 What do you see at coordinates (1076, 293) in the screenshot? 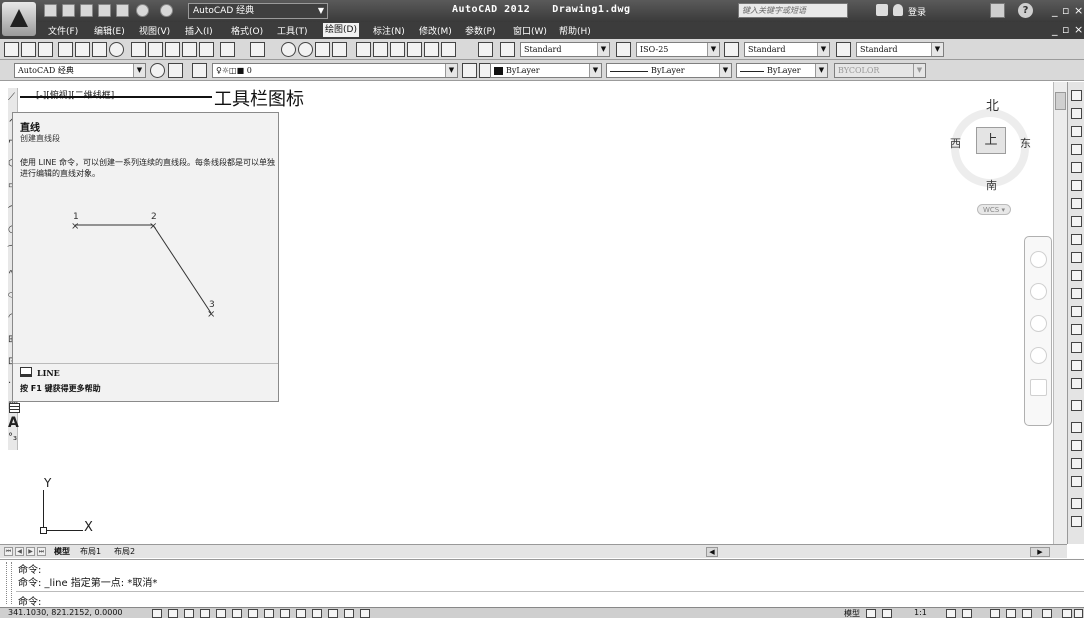
I see `break-point-icon` at bounding box center [1076, 293].